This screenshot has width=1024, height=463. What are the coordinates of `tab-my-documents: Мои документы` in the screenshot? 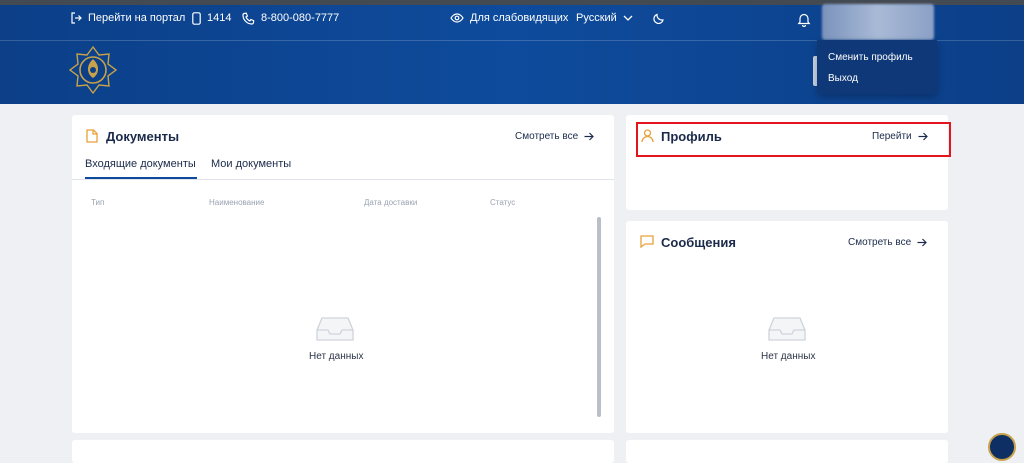 It's located at (251, 164).